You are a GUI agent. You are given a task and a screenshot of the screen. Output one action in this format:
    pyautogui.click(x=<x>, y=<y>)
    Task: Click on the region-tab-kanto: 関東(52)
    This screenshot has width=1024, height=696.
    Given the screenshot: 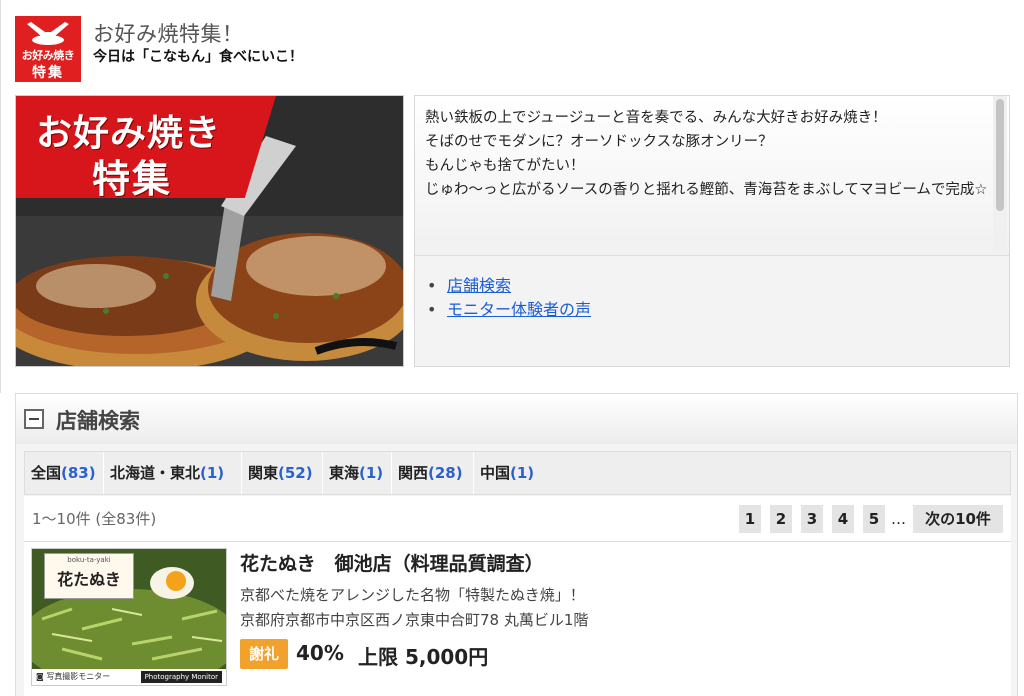 What is the action you would take?
    pyautogui.click(x=282, y=473)
    